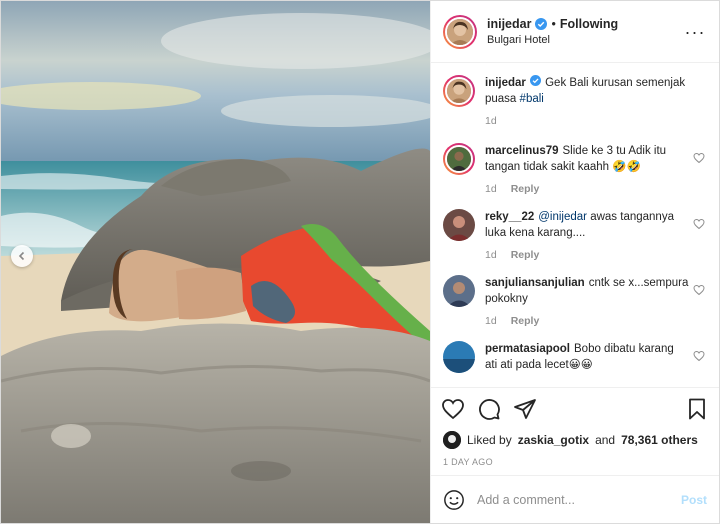 This screenshot has width=720, height=524. I want to click on caption-meta: 1d, so click(587, 121).